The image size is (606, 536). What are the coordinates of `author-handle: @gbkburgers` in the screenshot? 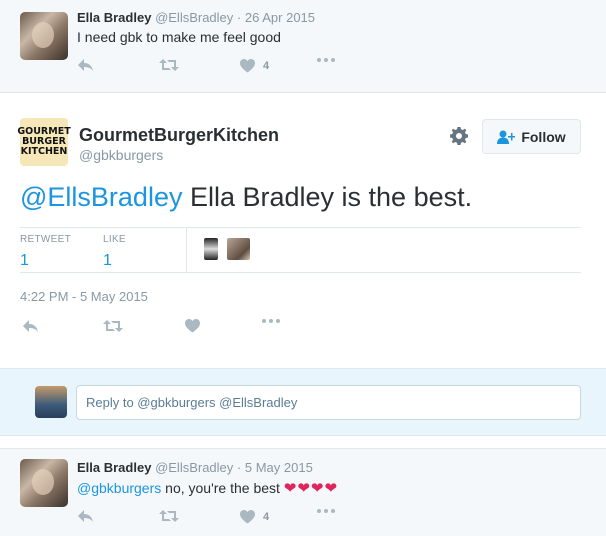 It's located at (121, 155).